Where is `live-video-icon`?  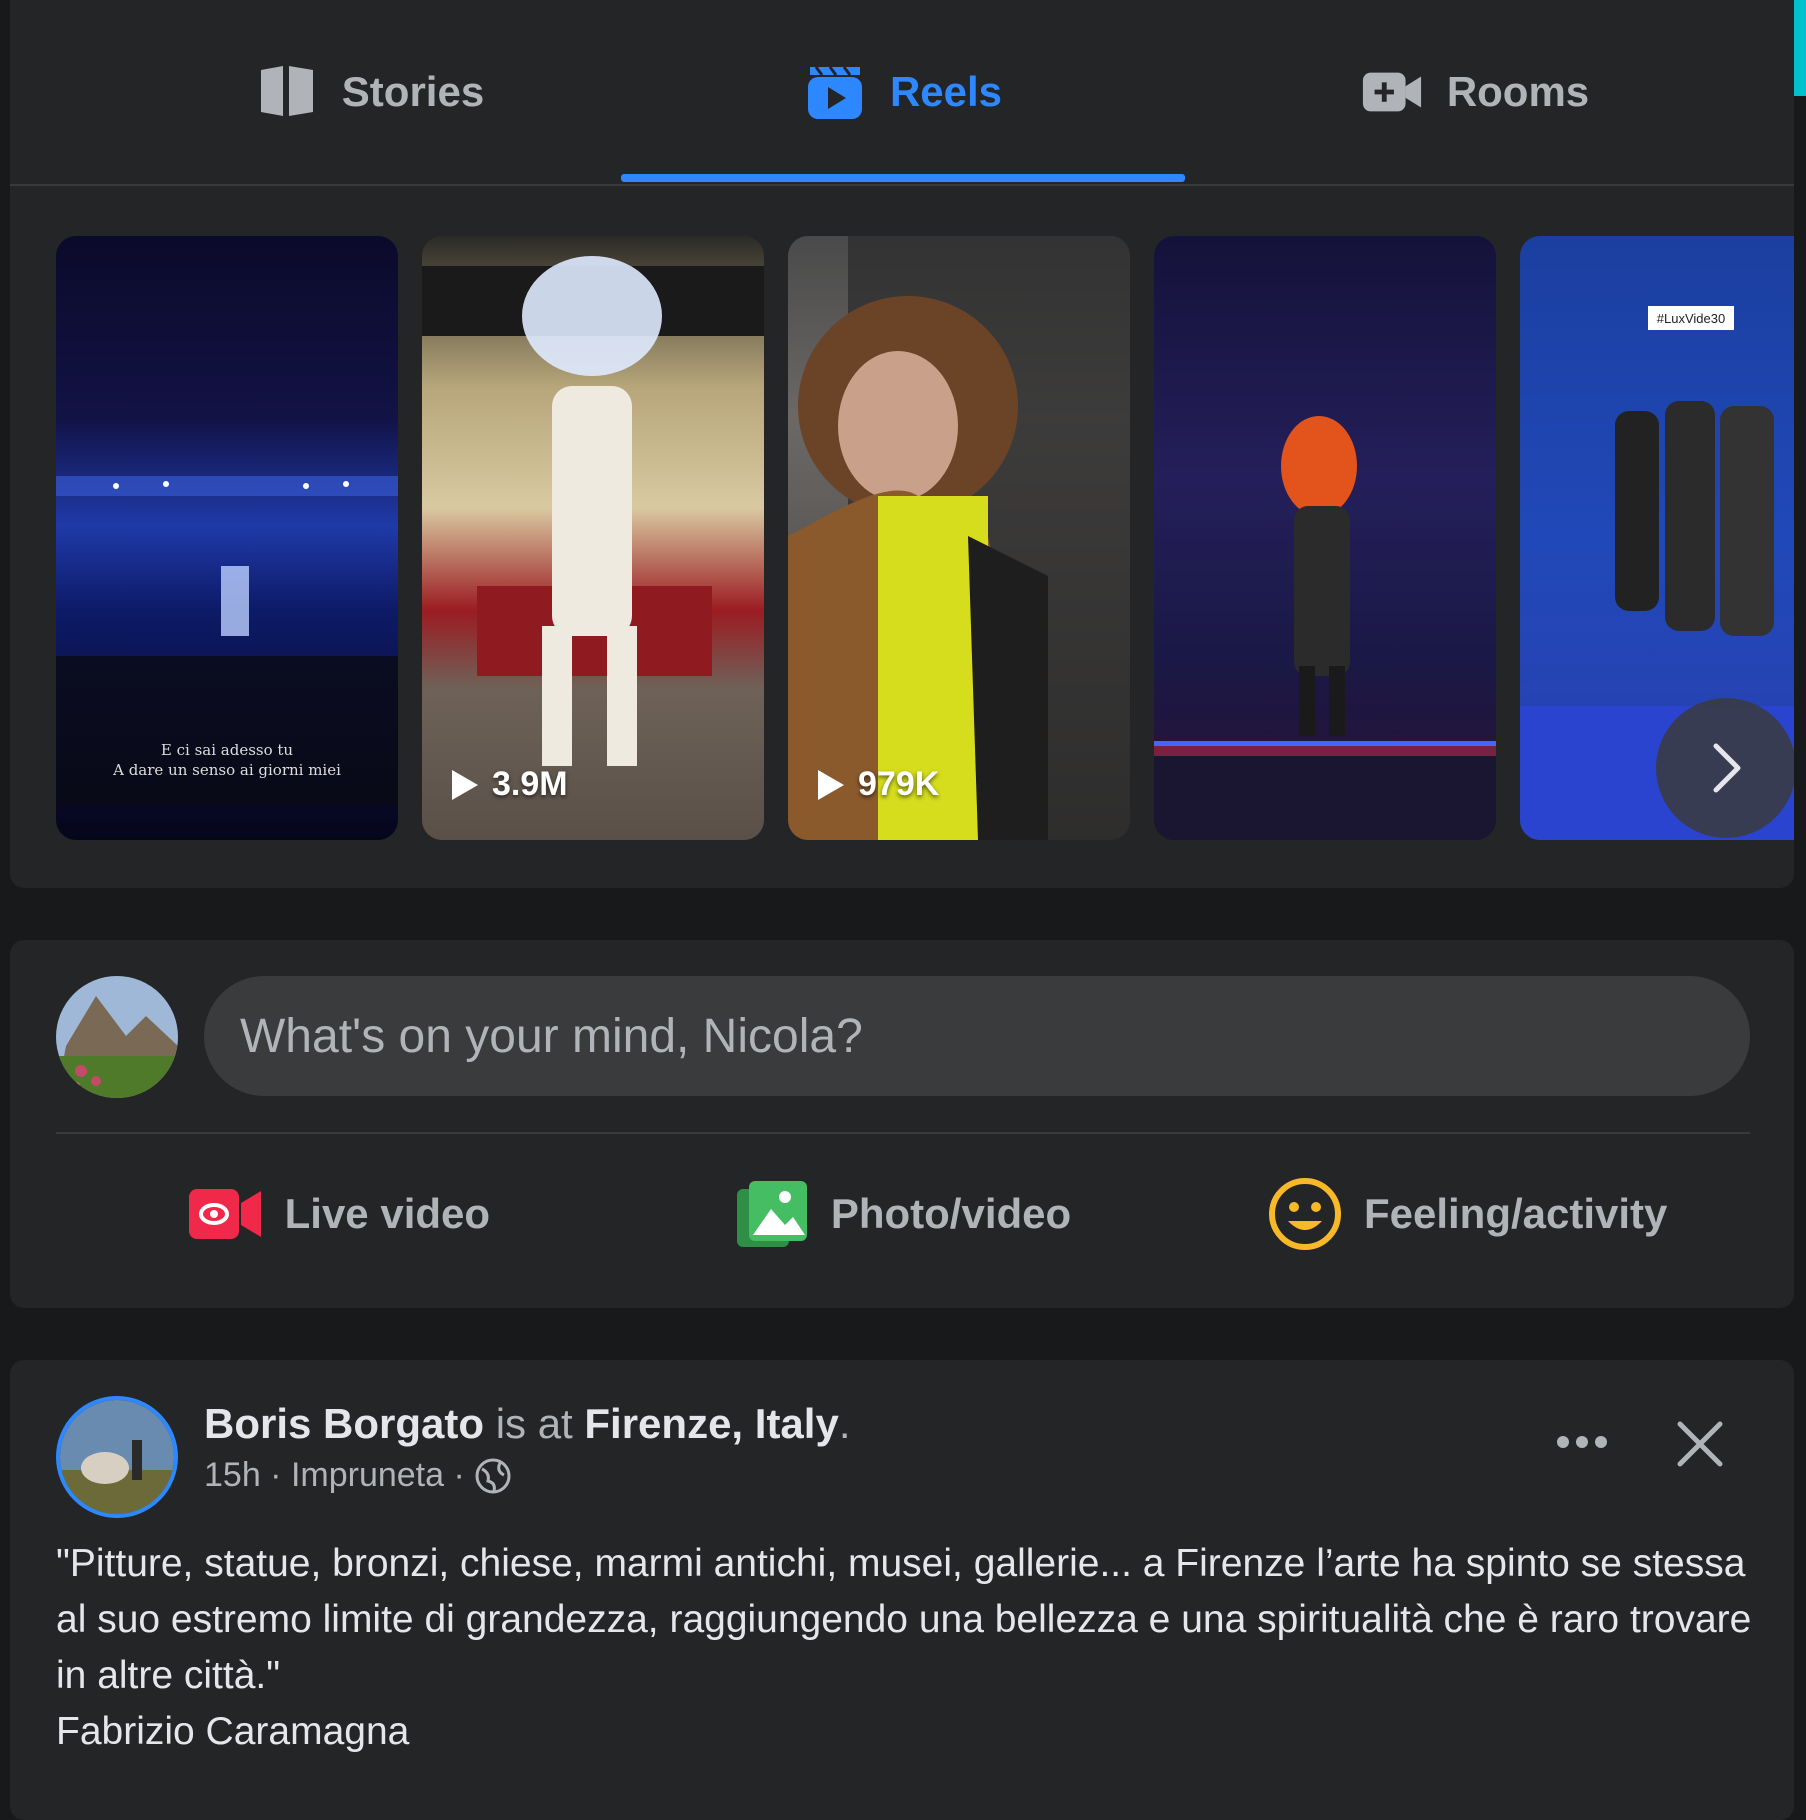 live-video-icon is located at coordinates (224, 1214).